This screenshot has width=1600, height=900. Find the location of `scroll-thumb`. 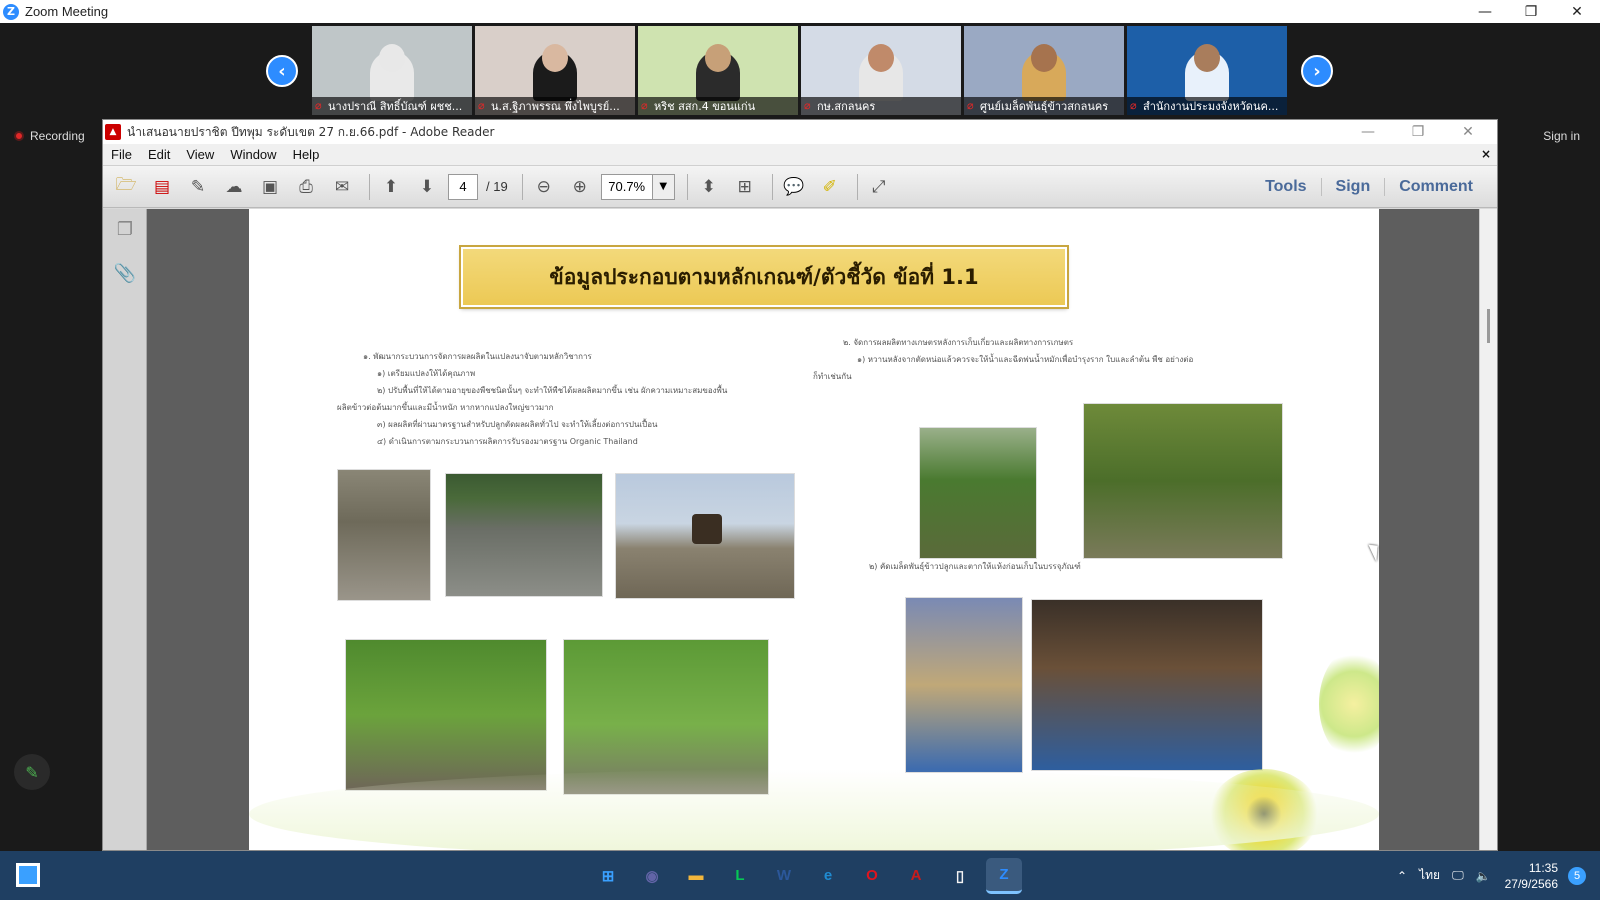

scroll-thumb is located at coordinates (1488, 326).